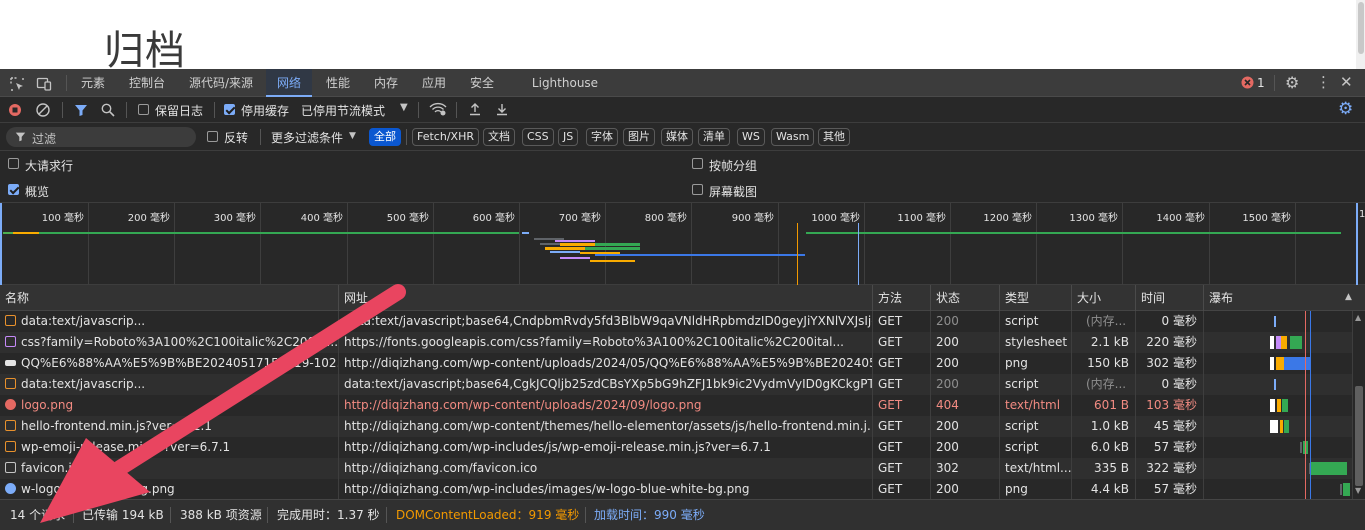  What do you see at coordinates (223, 403) in the screenshot?
I see `annotation-arrow` at bounding box center [223, 403].